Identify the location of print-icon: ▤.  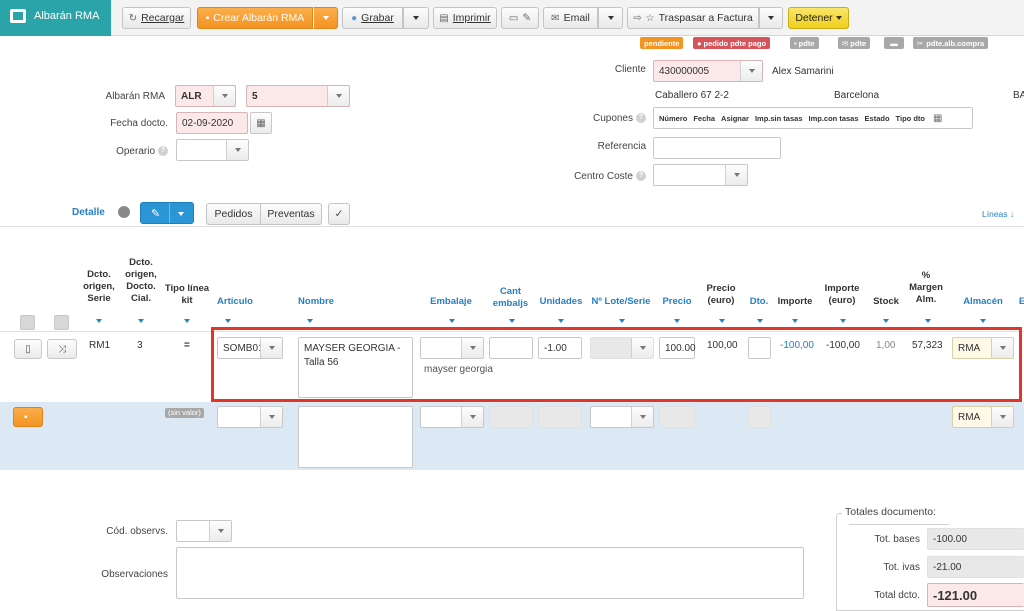
(444, 18).